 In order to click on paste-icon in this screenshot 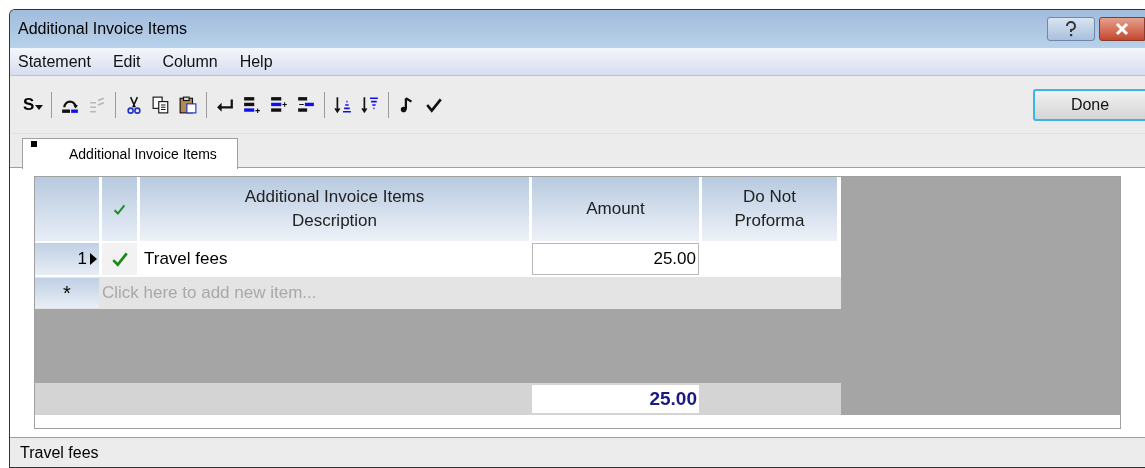, I will do `click(188, 104)`.